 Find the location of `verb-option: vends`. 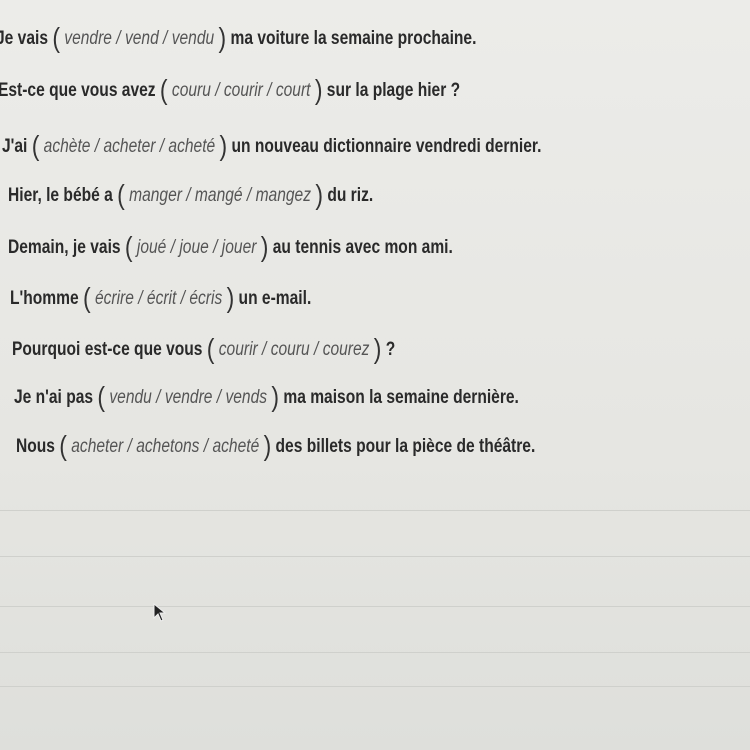

verb-option: vends is located at coordinates (246, 397).